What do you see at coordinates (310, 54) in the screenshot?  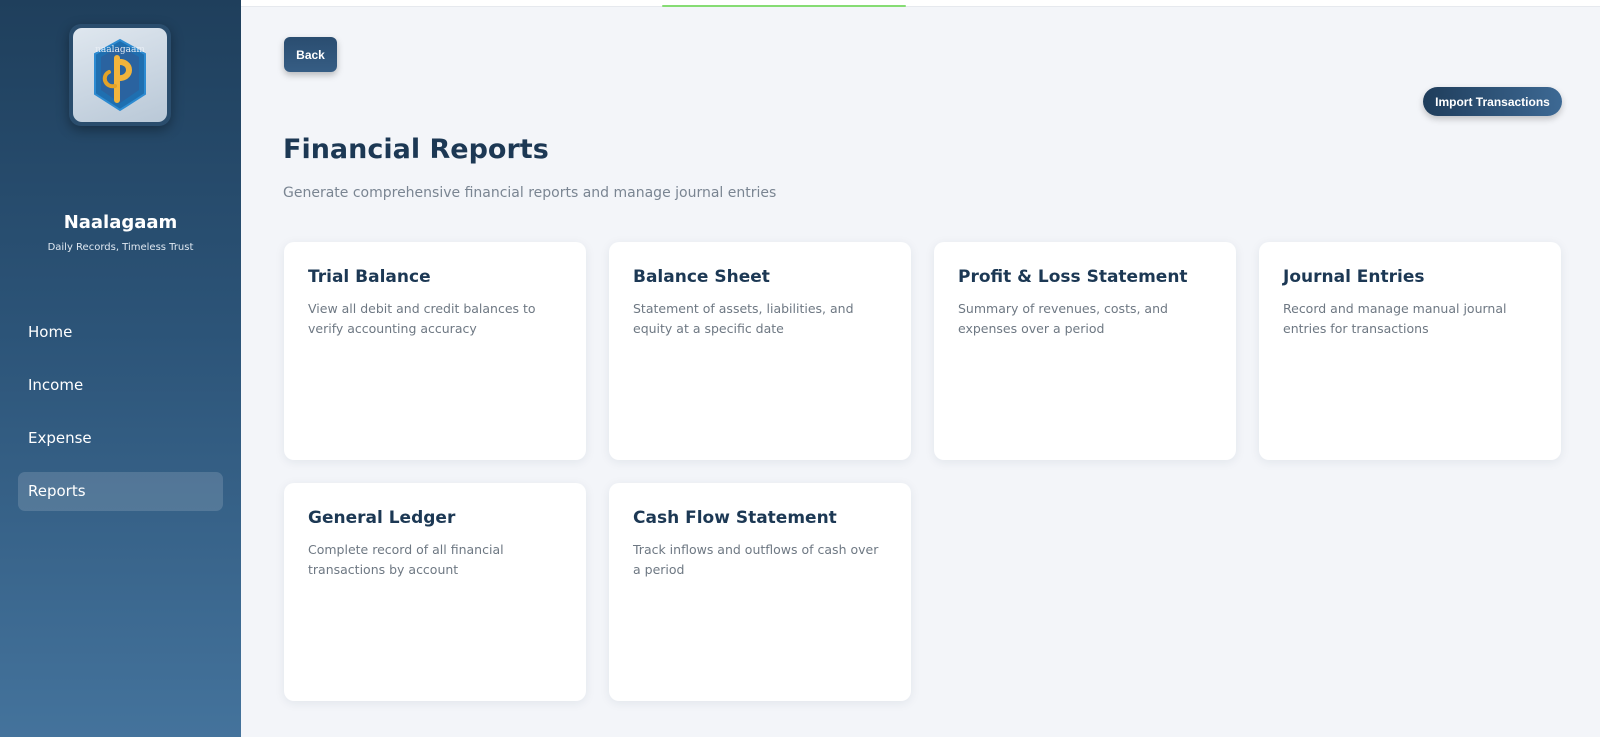 I see `back-button: Back` at bounding box center [310, 54].